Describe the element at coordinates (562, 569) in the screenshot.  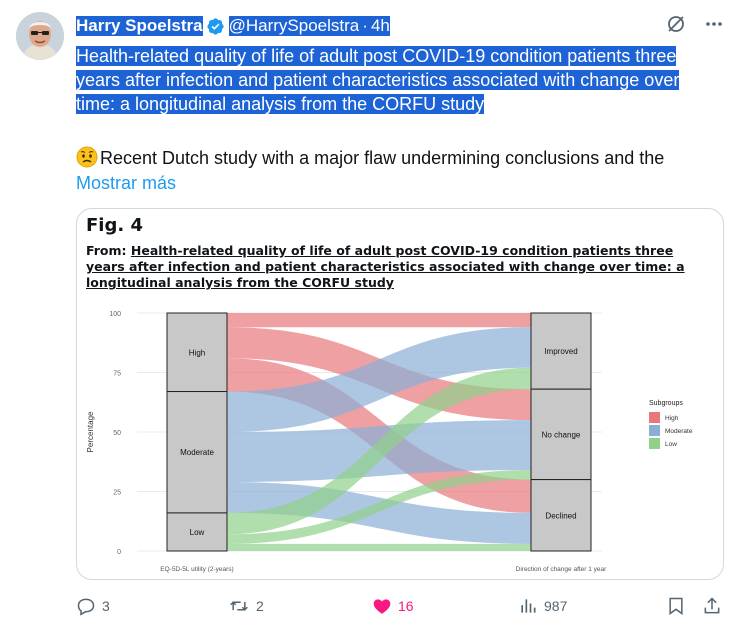
I see `x-right-label: Direction of change after 1 year` at that location.